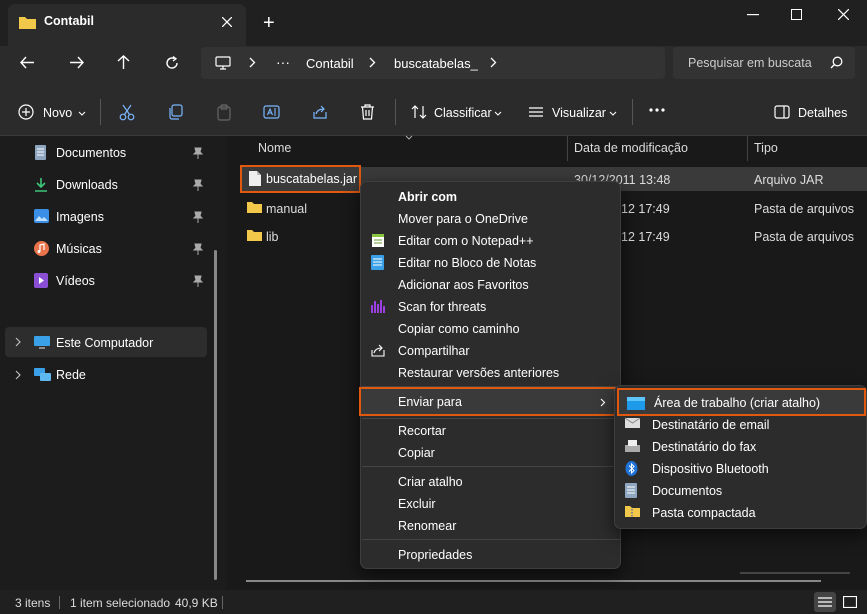 The height and width of the screenshot is (614, 867). What do you see at coordinates (741, 513) in the screenshot?
I see `submenu-item-zip: Pasta compactada` at bounding box center [741, 513].